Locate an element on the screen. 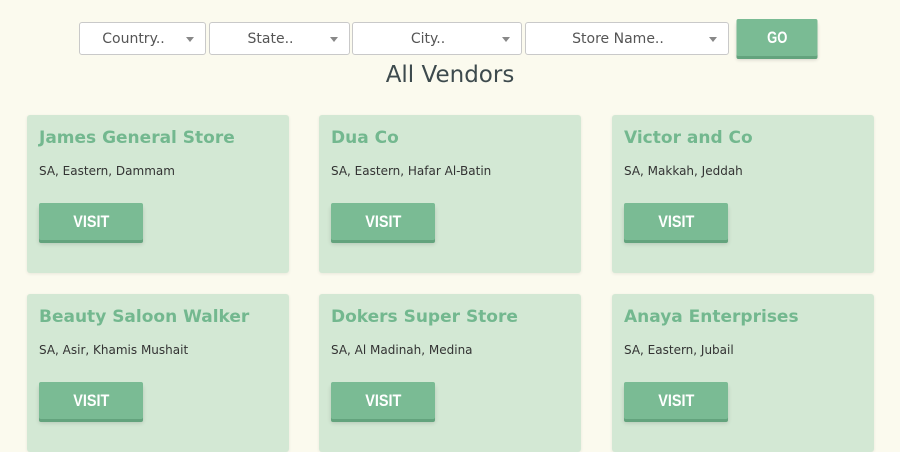 The width and height of the screenshot is (900, 452). vendor-card: Dua Co SA, Eastern, Hafar Al-Batin VISIT is located at coordinates (450, 194).